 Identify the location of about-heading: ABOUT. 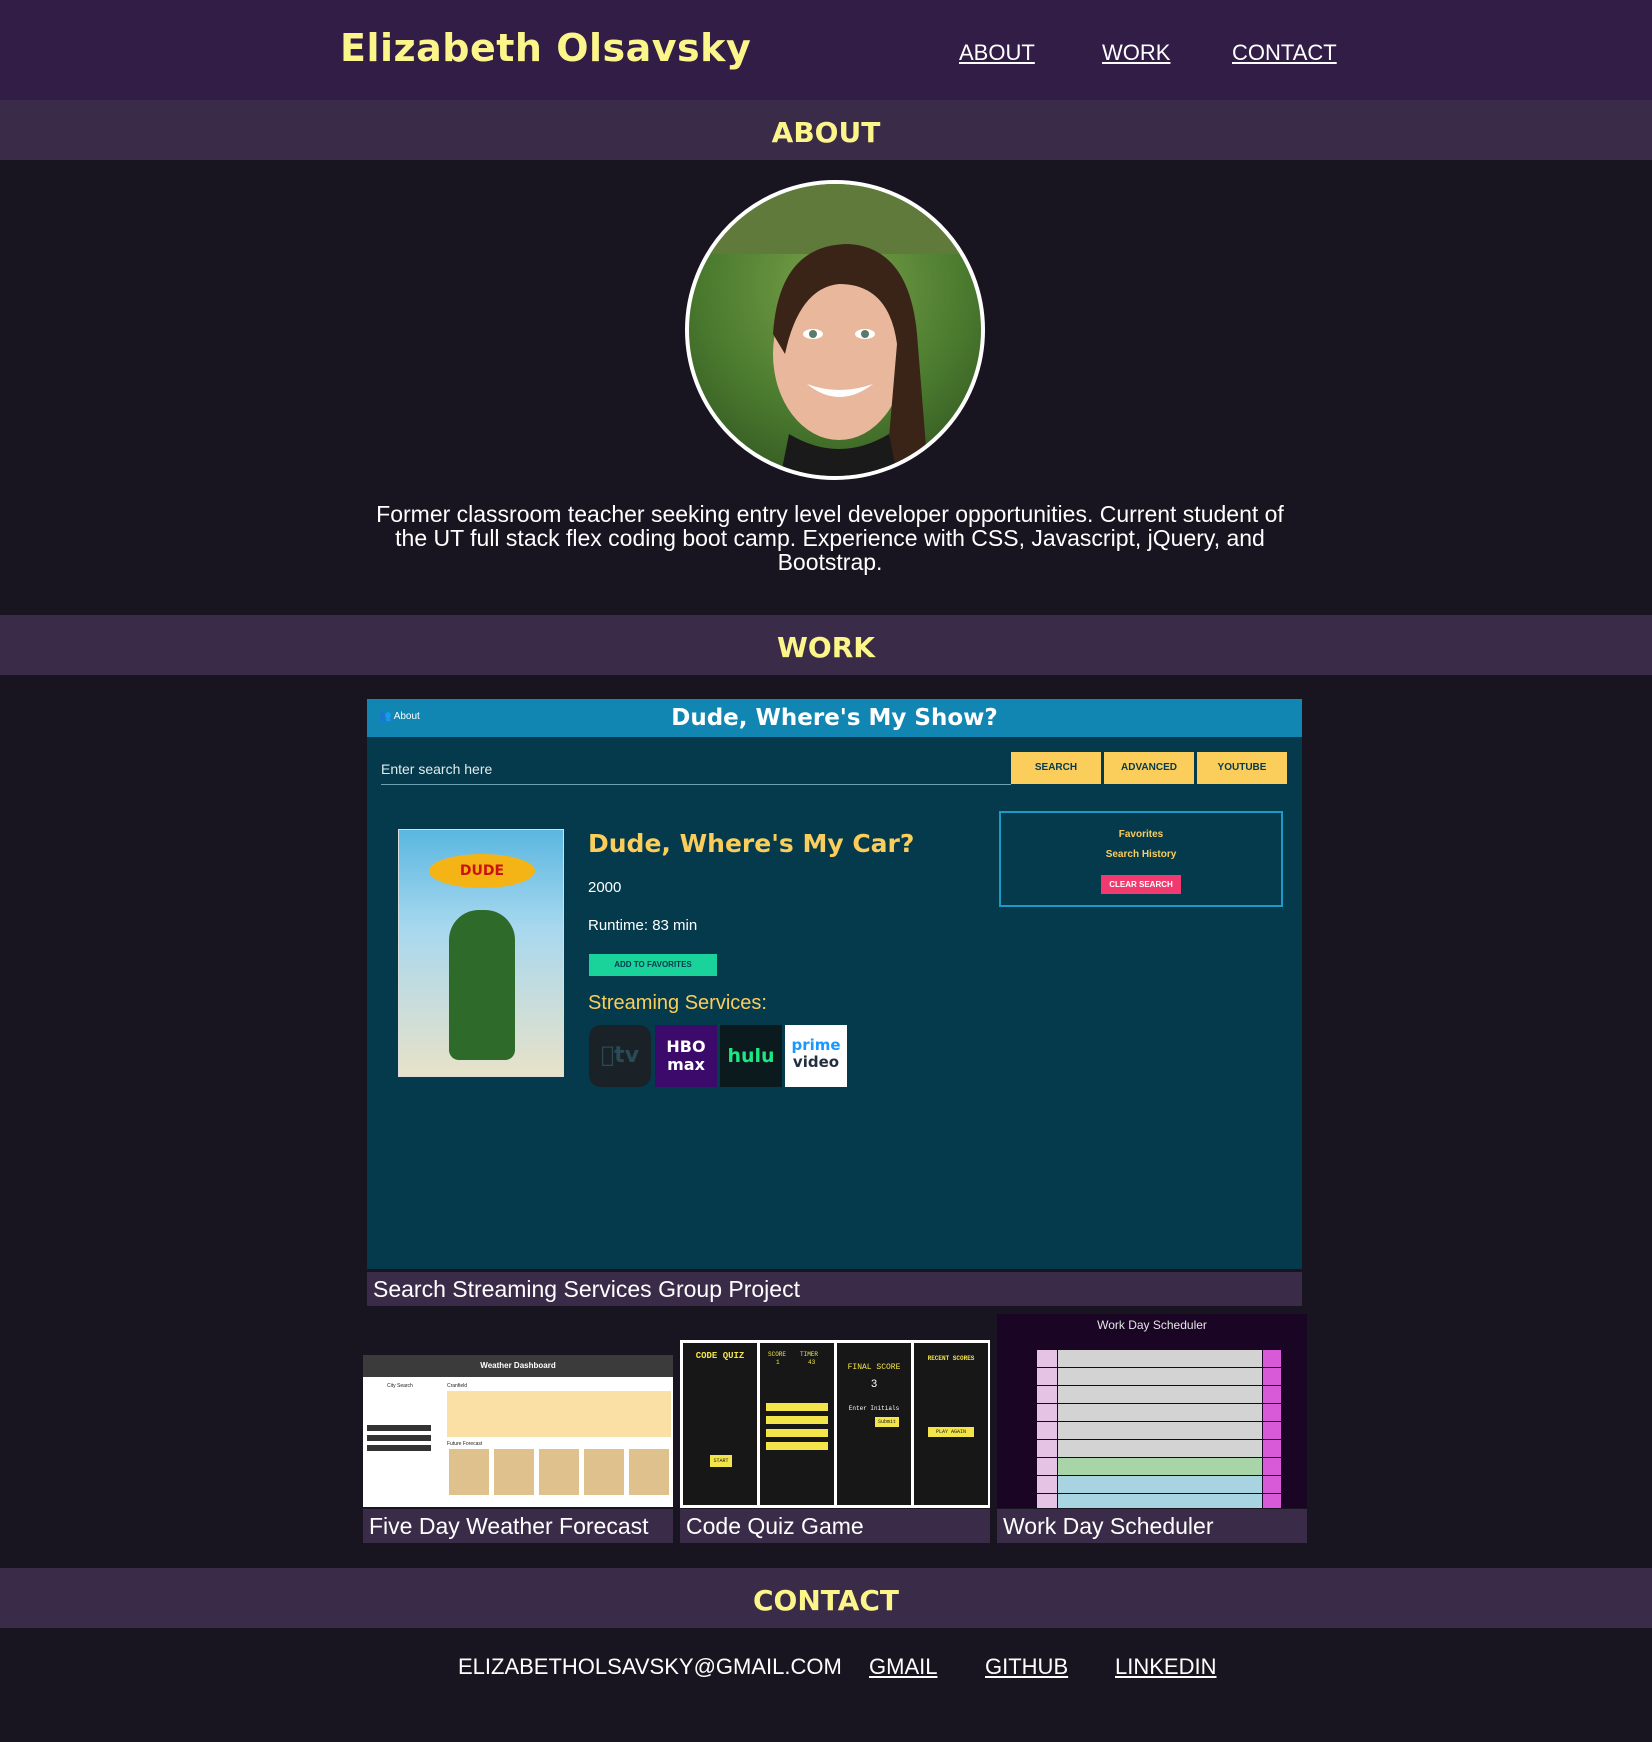
(826, 132).